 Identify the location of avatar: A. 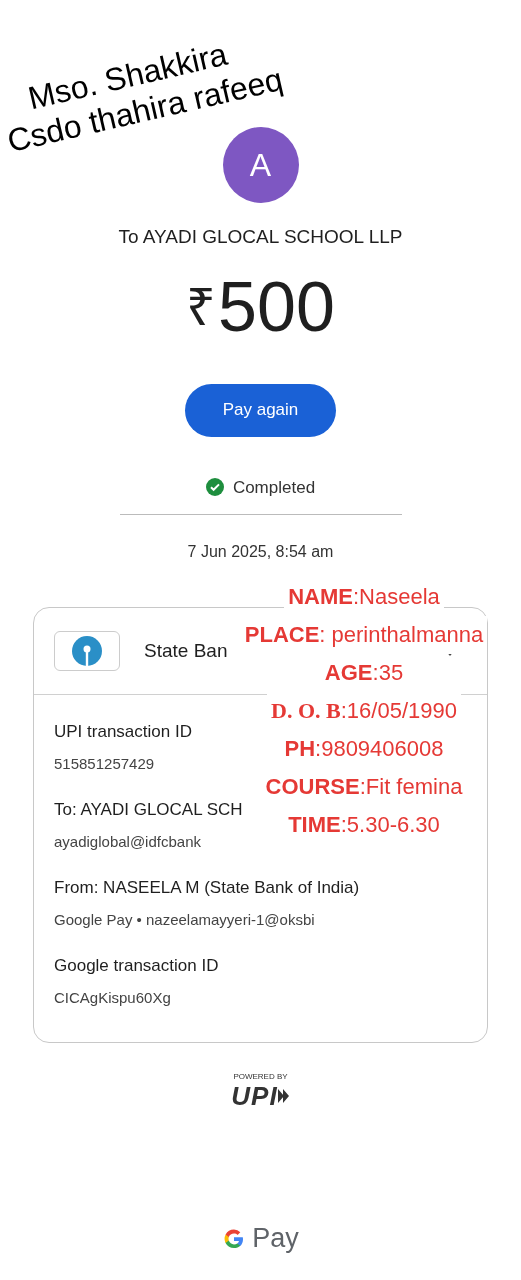
(260, 165).